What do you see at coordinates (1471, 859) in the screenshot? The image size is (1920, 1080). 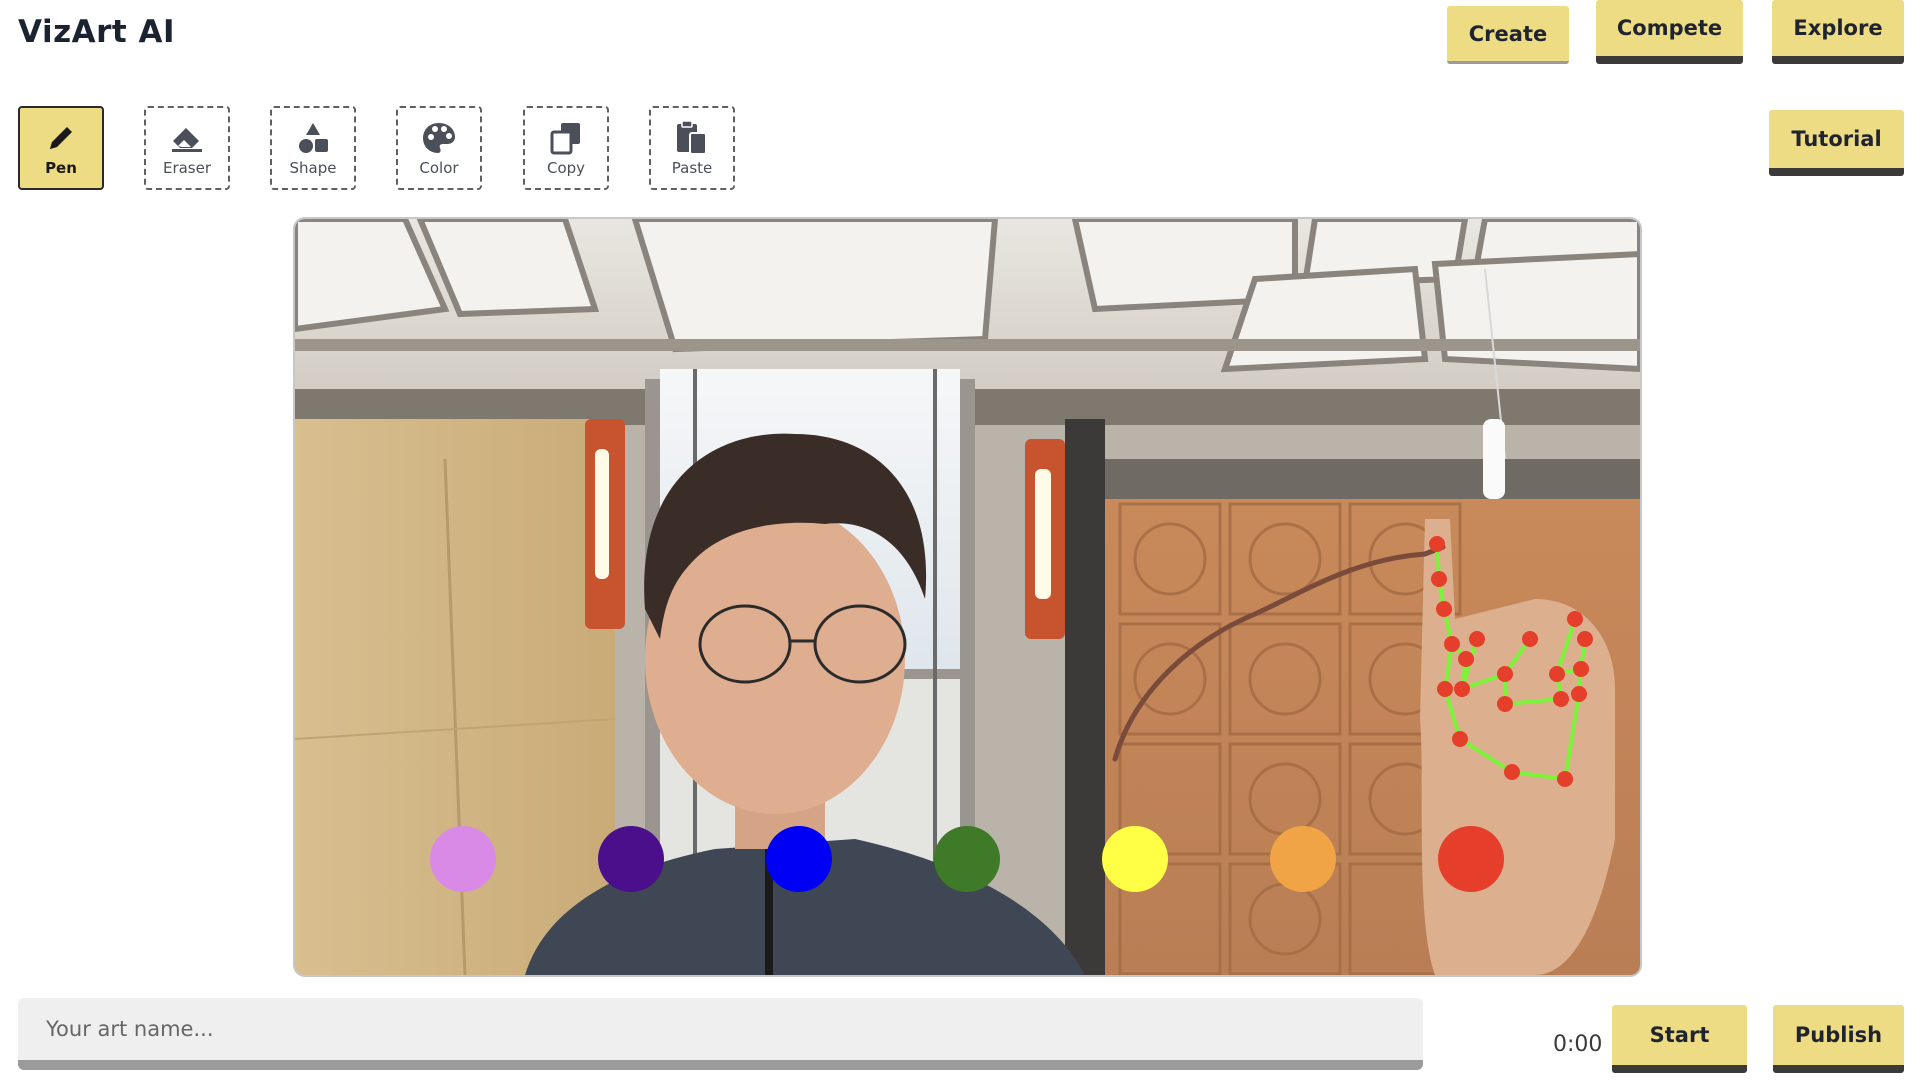 I see `color-swatch-red` at bounding box center [1471, 859].